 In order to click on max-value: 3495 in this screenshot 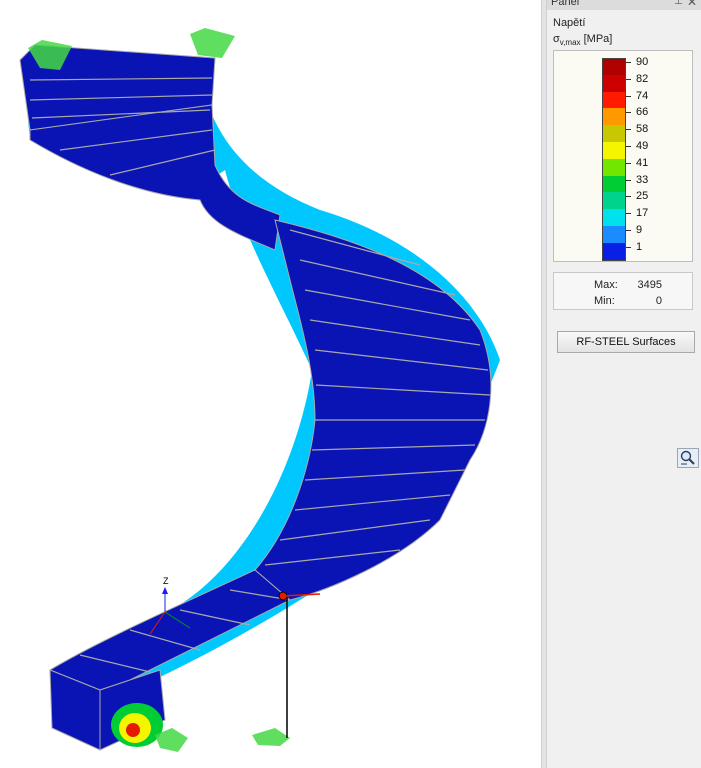, I will do `click(649, 285)`.